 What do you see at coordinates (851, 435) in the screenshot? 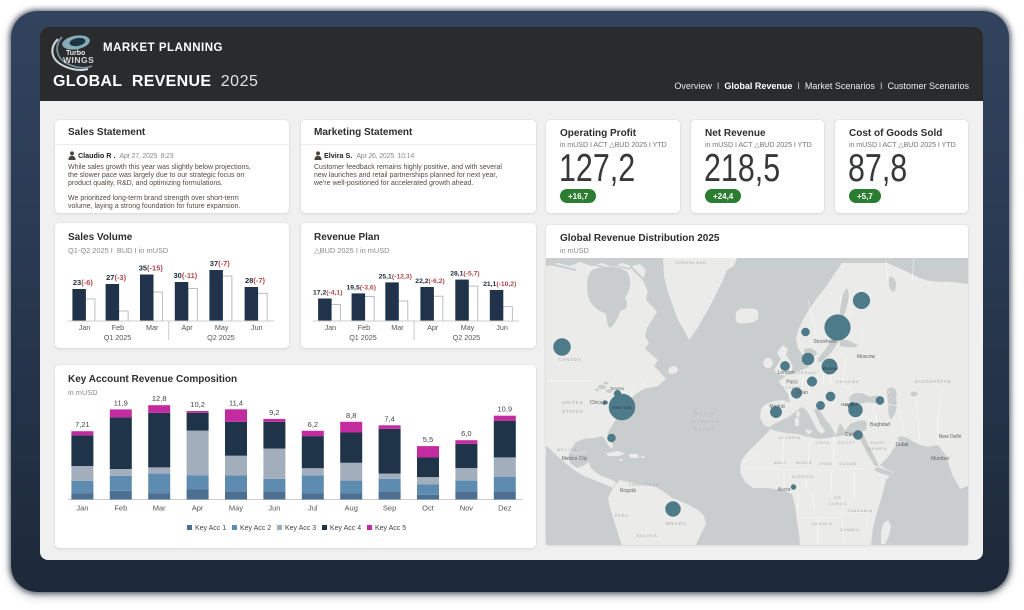
I see `svg-text: Cairo` at bounding box center [851, 435].